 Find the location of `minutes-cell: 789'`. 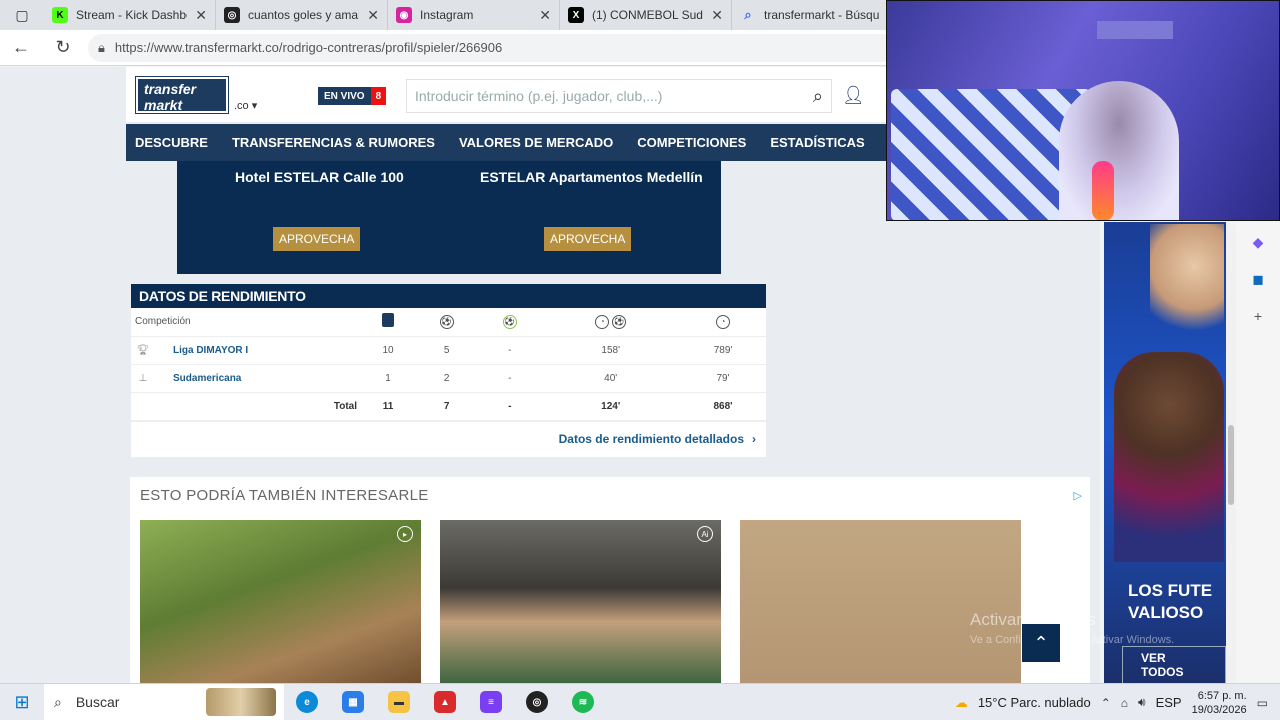

minutes-cell: 789' is located at coordinates (723, 350).